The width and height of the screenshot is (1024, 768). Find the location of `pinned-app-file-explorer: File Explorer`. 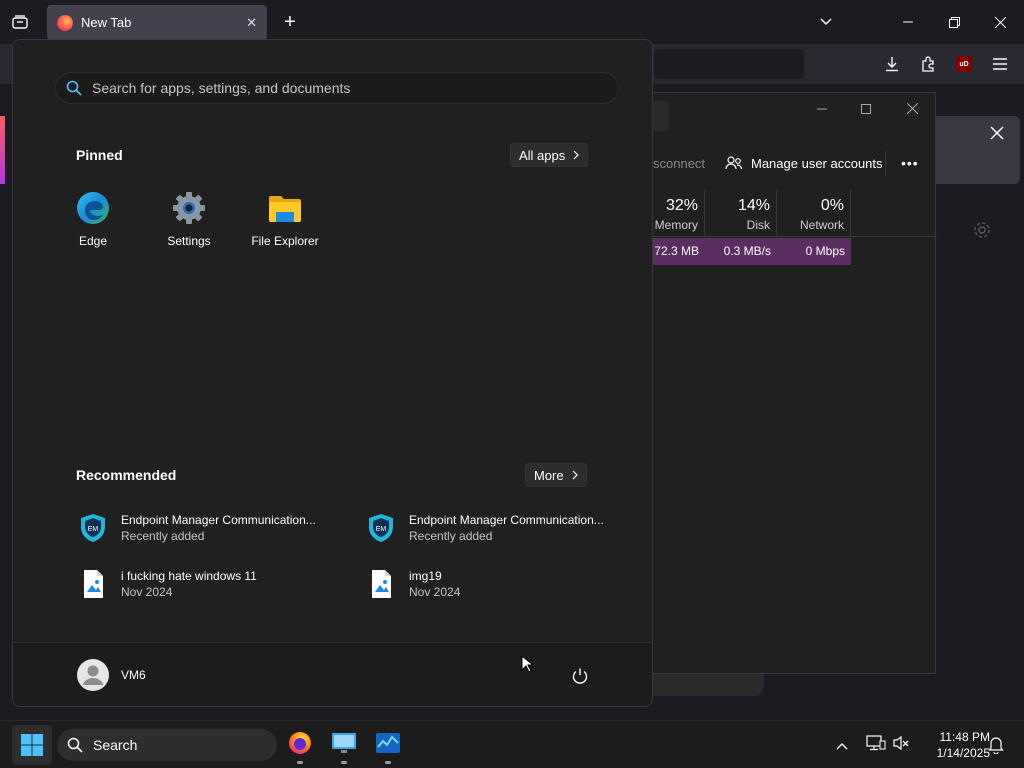

pinned-app-file-explorer: File Explorer is located at coordinates (285, 227).